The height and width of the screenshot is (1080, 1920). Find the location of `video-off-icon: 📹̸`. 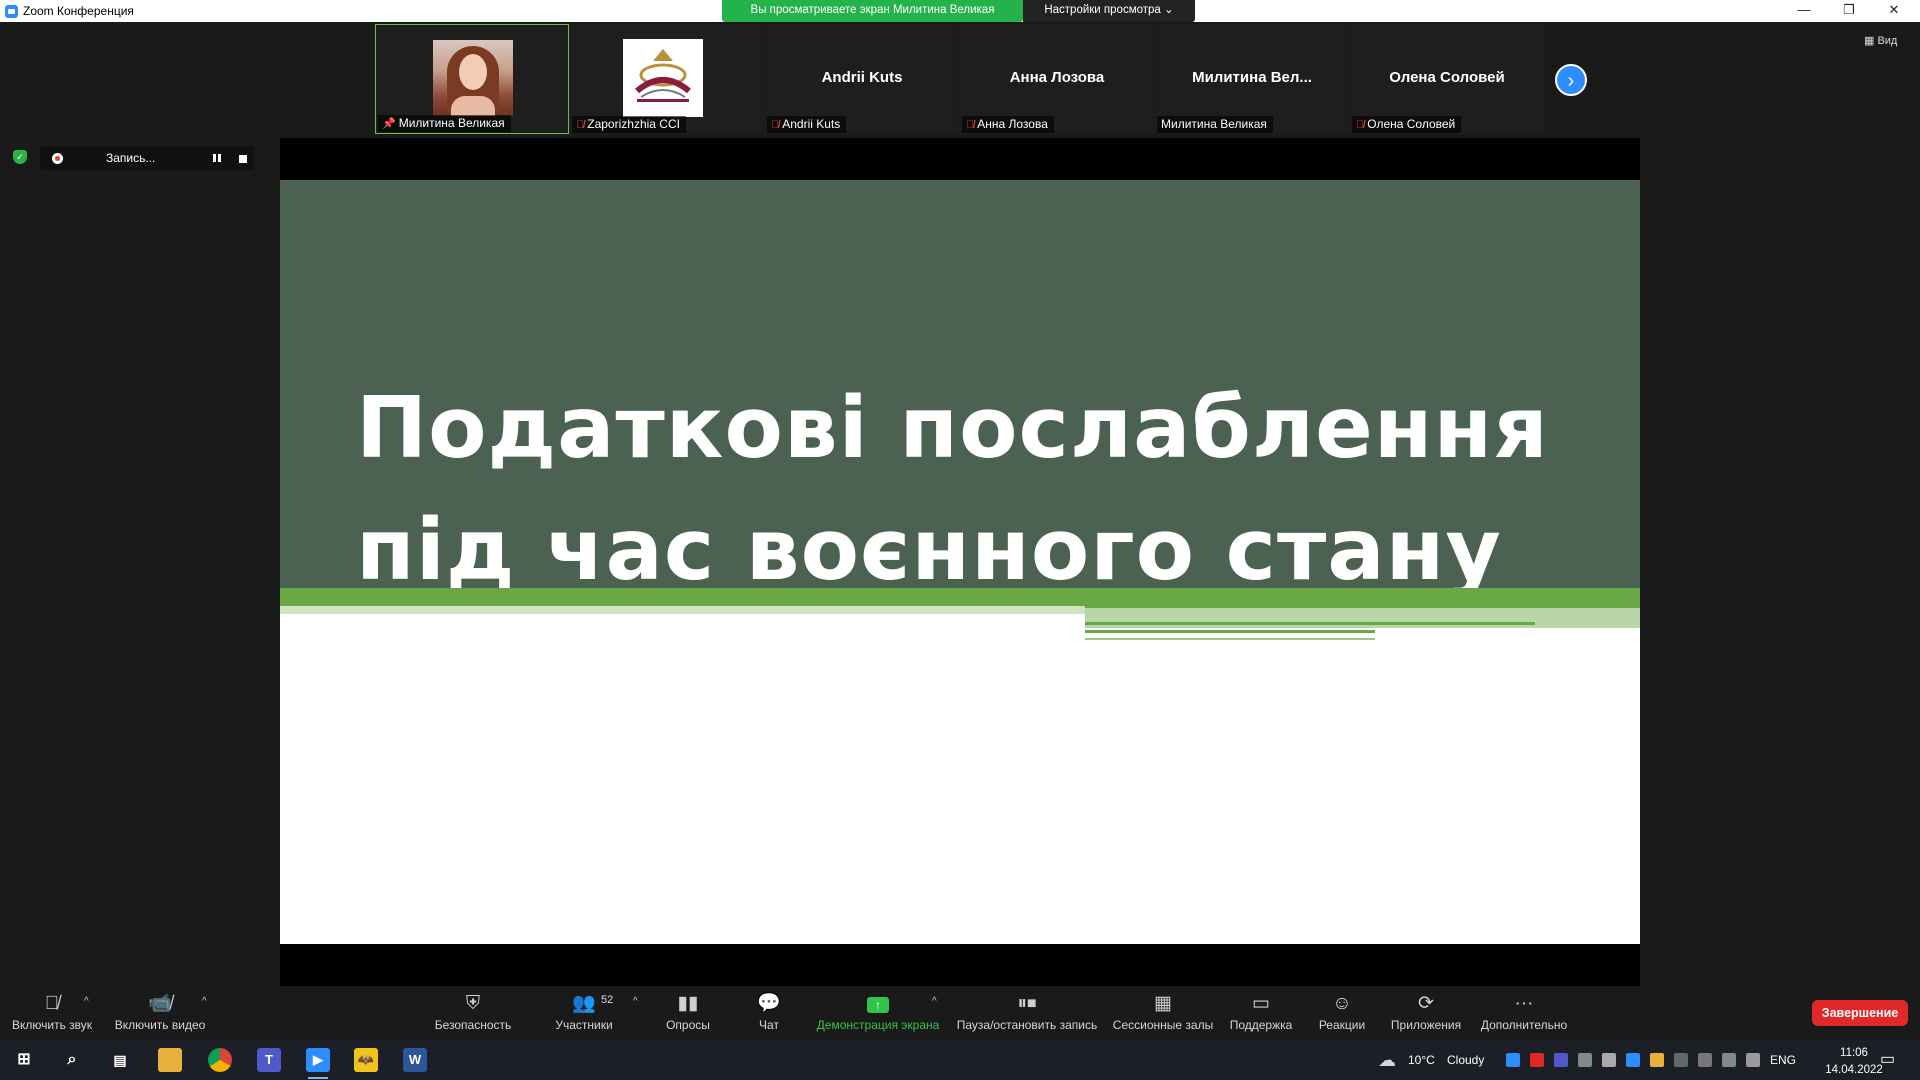

video-off-icon: 📹̸ is located at coordinates (160, 1003).